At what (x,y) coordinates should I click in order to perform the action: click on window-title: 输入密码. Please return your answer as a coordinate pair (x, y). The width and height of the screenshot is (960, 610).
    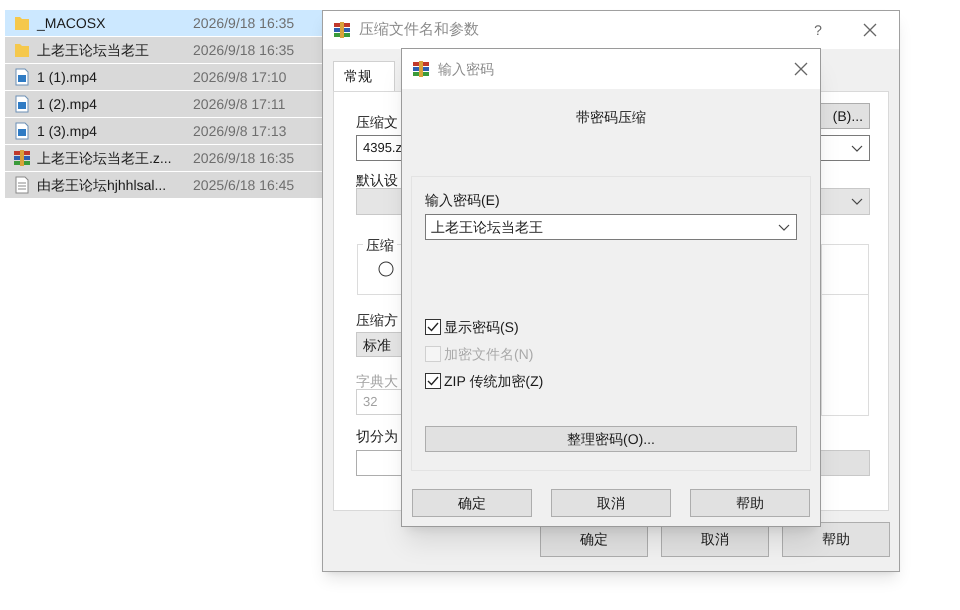
    Looking at the image, I should click on (466, 69).